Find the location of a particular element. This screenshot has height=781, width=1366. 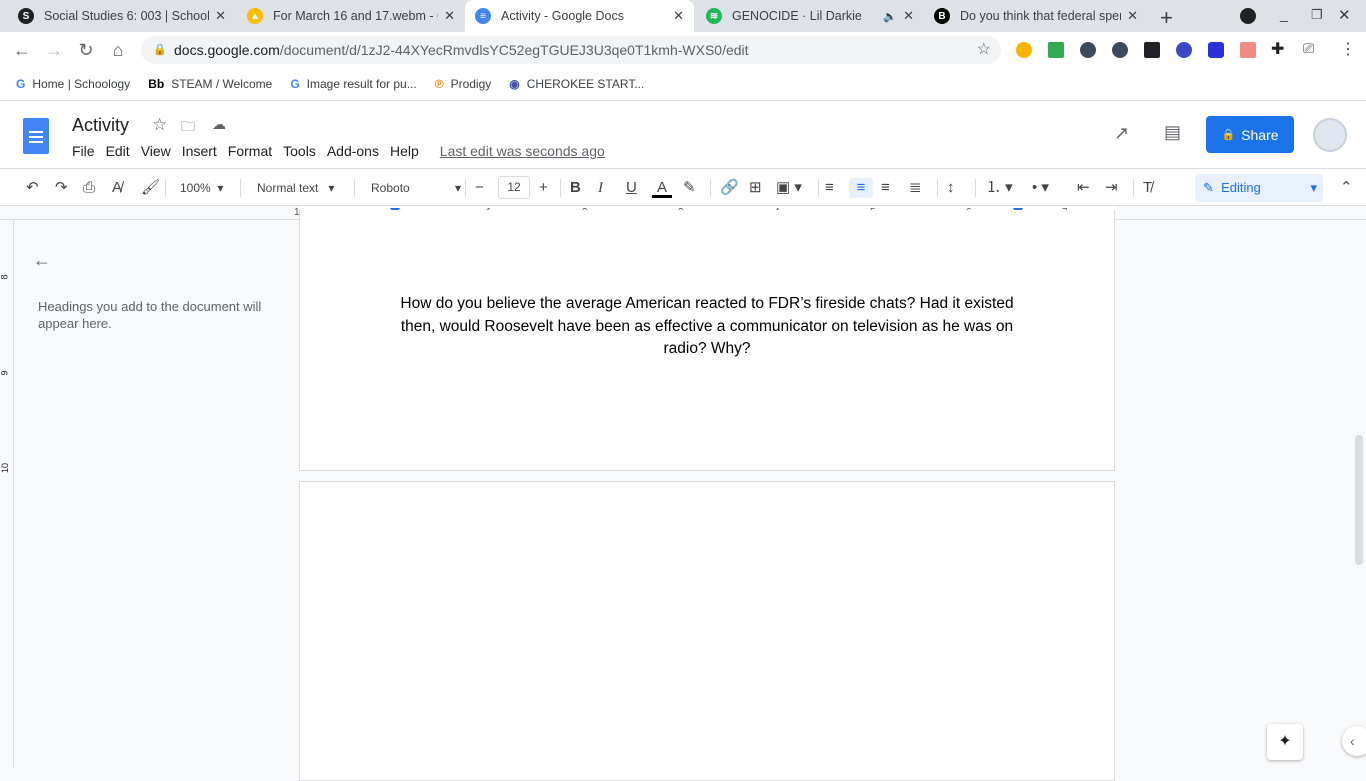

browser-tab: S Social Studies 6: 003 | Schoology ✕ is located at coordinates (122, 16).